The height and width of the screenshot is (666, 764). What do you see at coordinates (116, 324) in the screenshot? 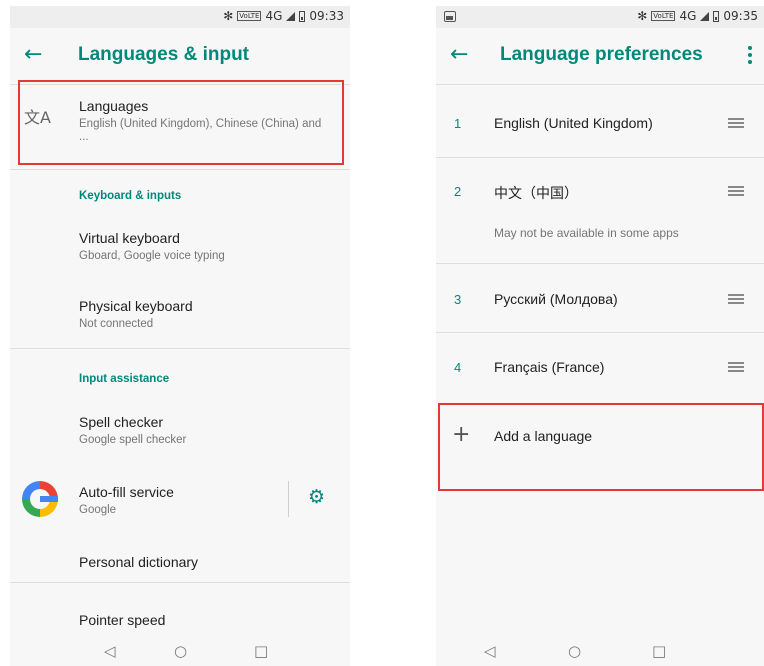
I see `physical-keyboard-subtitle: Not connected` at bounding box center [116, 324].